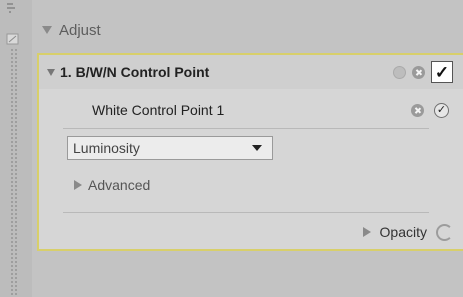  I want to click on white-point-actions: ✓, so click(430, 110).